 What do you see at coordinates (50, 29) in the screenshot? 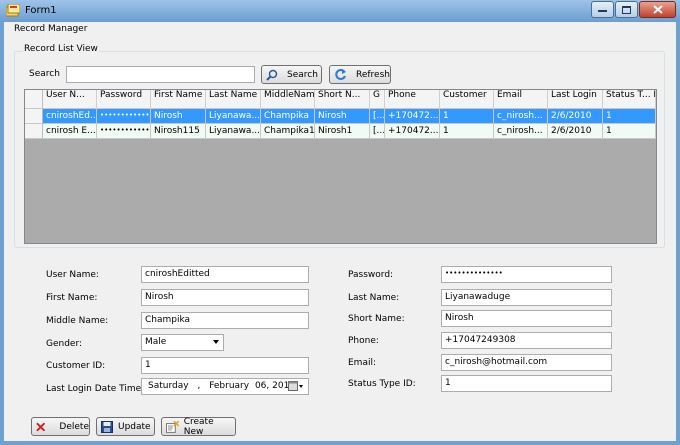
I see `menu-record-manager: Record Manager` at bounding box center [50, 29].